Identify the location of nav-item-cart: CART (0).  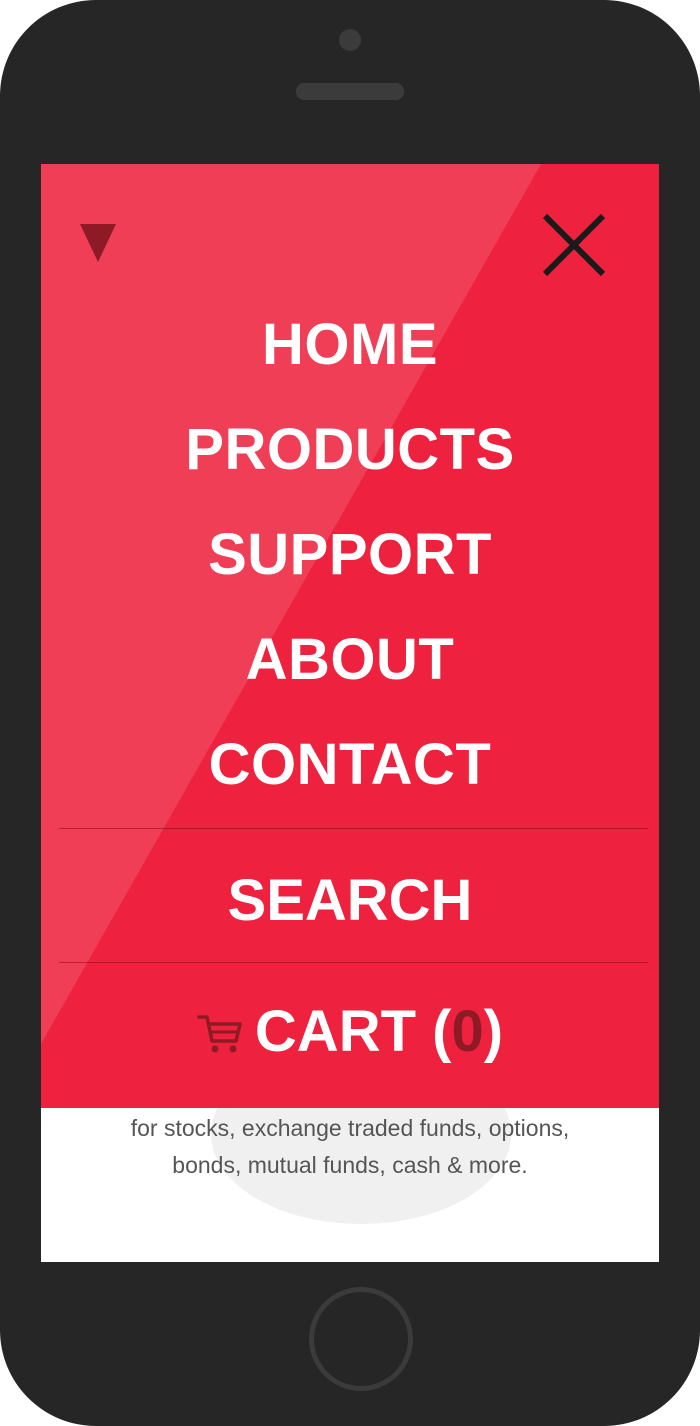
(350, 1031).